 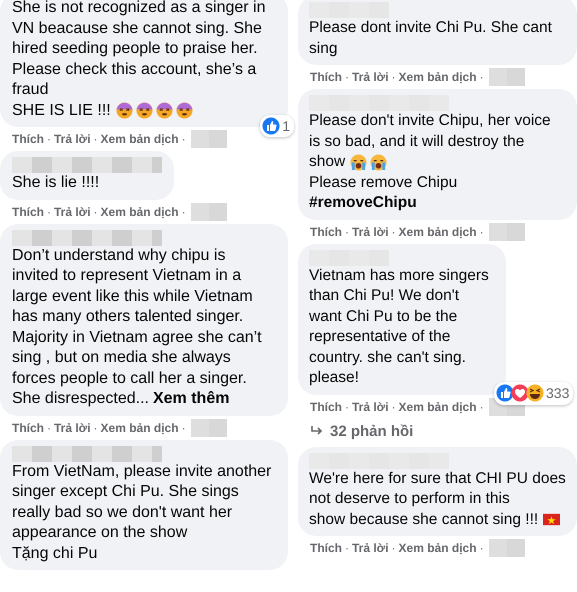 What do you see at coordinates (61, 110) in the screenshot?
I see `comment-text: SHE IS LIE !!!` at bounding box center [61, 110].